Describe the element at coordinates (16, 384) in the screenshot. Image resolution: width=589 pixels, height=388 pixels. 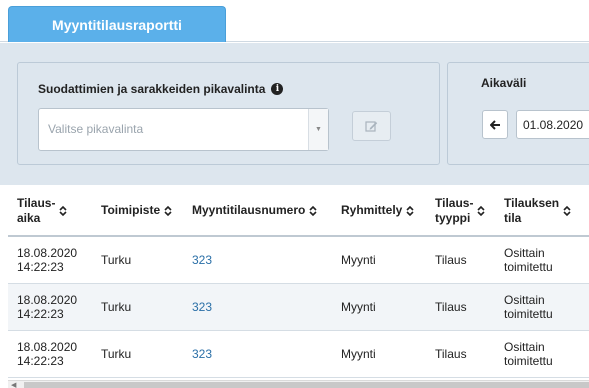
I see `scroll-left-icon: ◀` at that location.